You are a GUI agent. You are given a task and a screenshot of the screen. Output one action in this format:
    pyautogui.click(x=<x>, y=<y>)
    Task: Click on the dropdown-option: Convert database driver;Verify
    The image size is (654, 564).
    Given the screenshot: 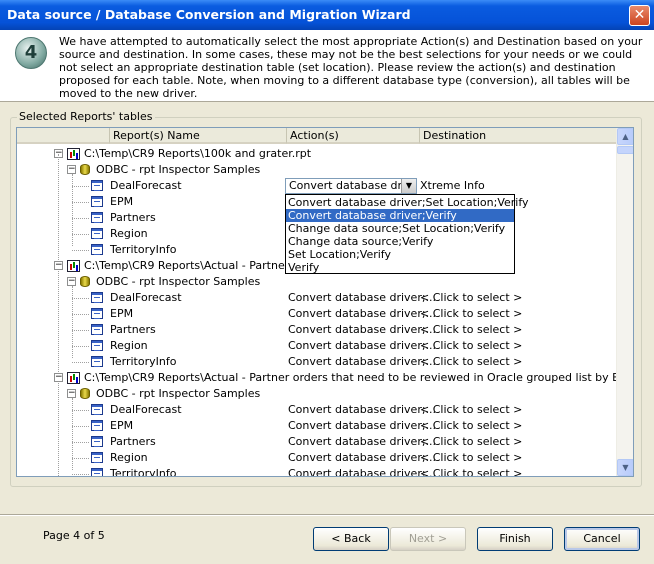 What is the action you would take?
    pyautogui.click(x=400, y=215)
    